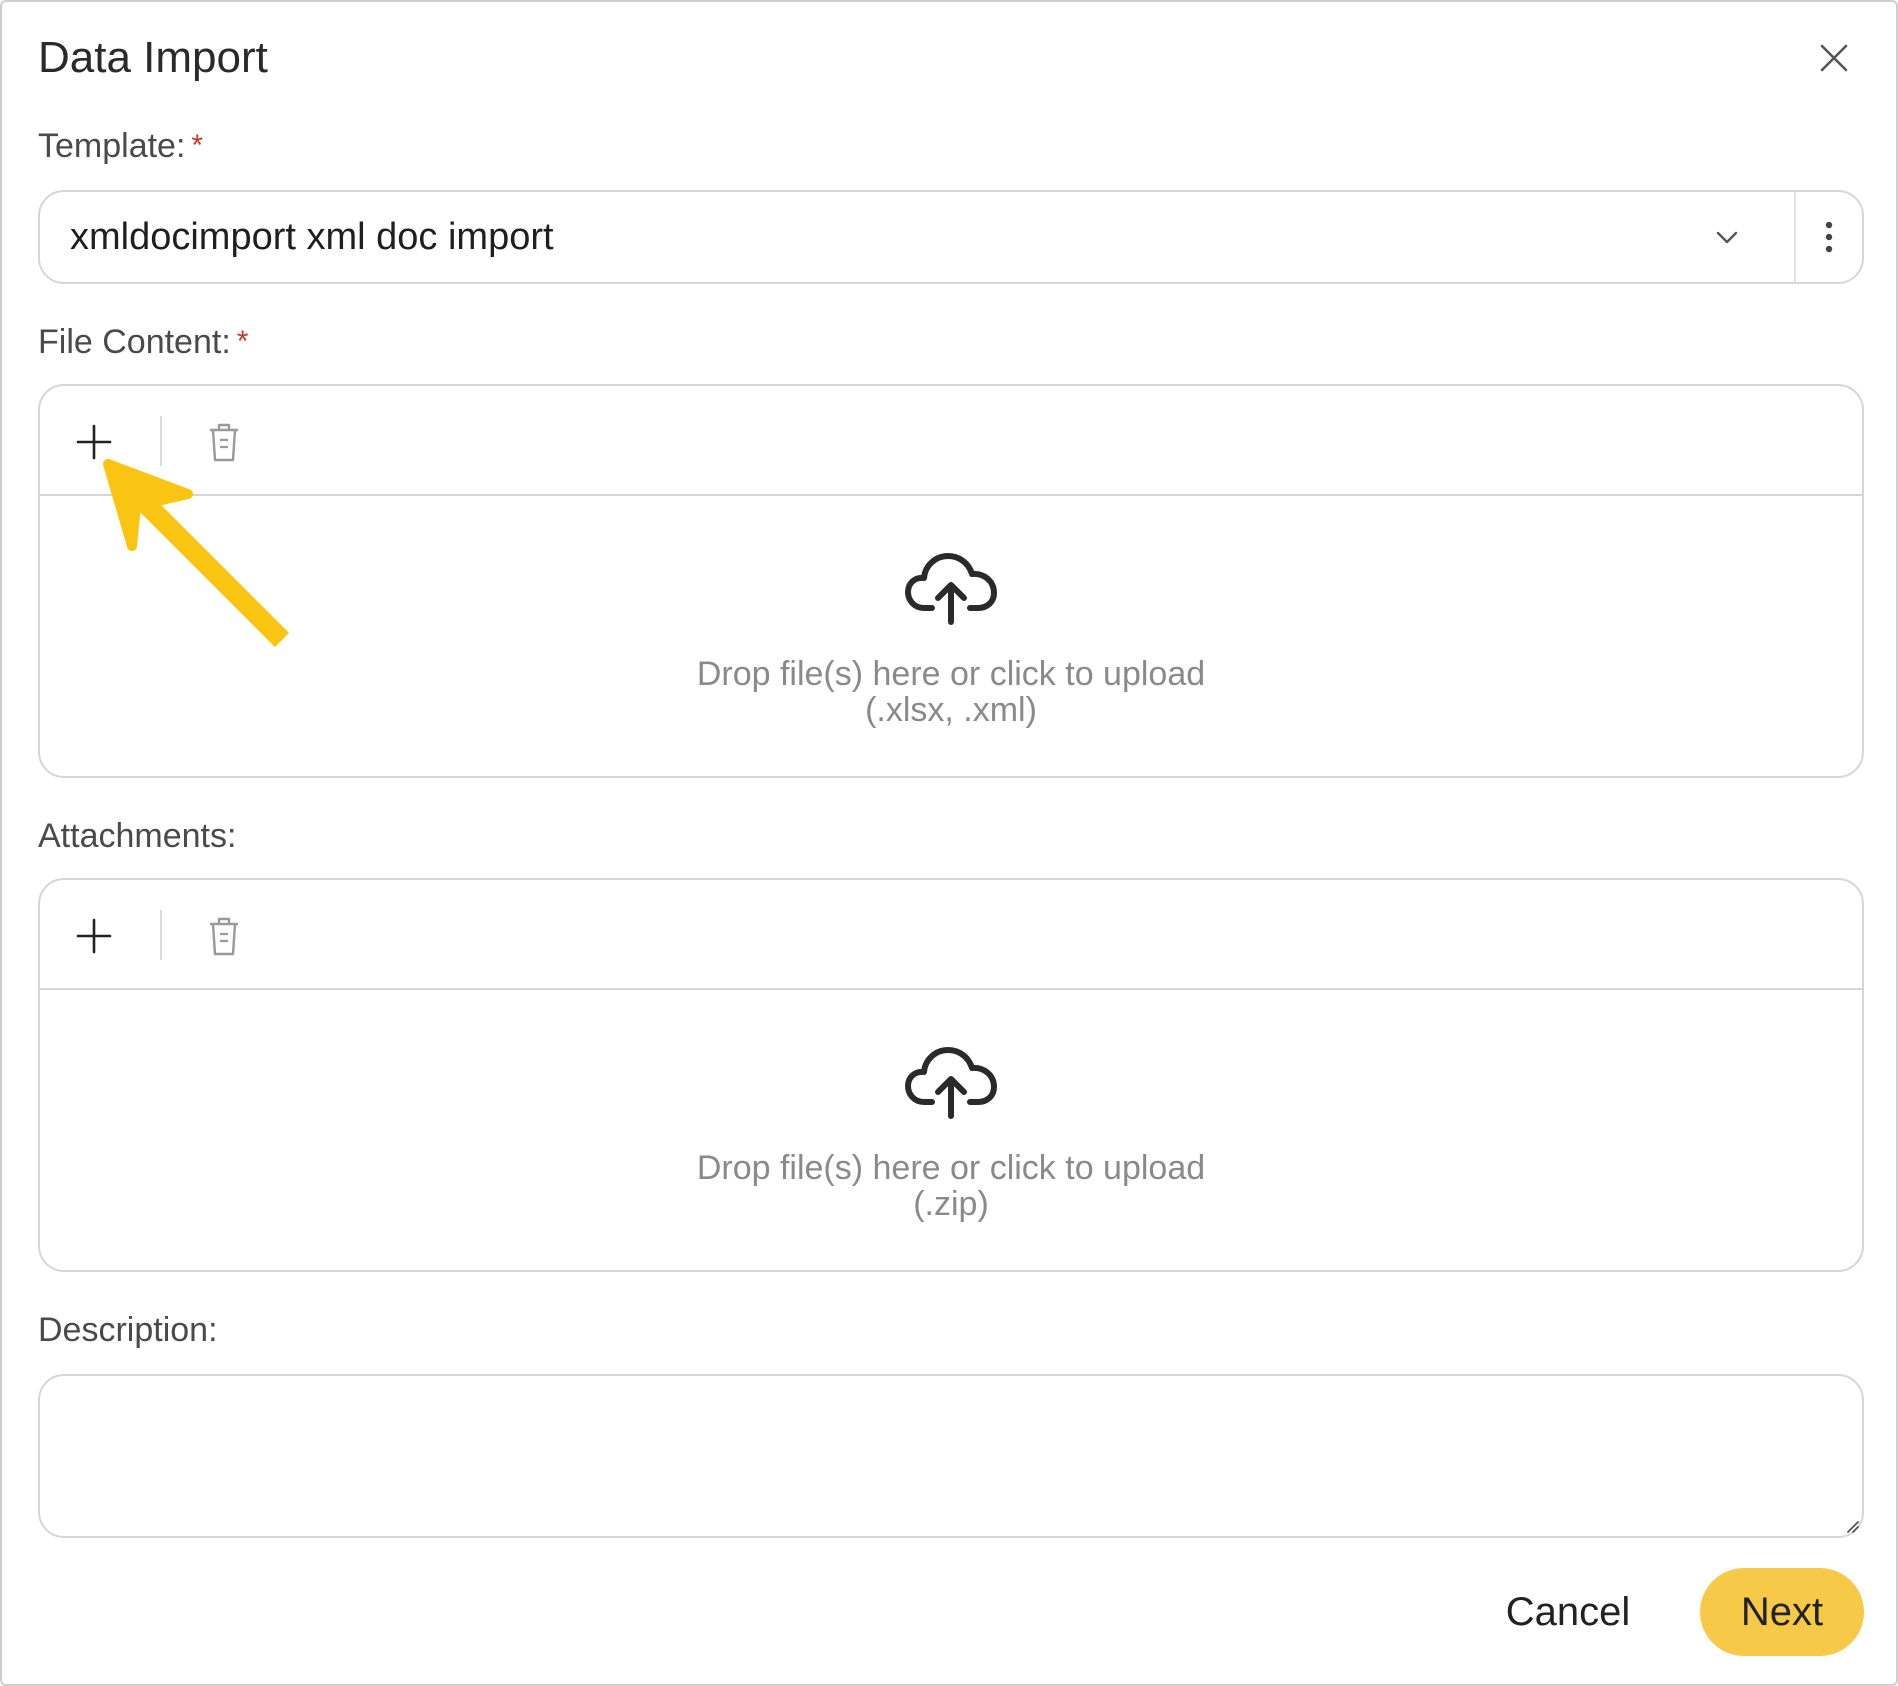 This screenshot has width=1898, height=1686. Describe the element at coordinates (1851, 1525) in the screenshot. I see `resize-handle-icon` at that location.